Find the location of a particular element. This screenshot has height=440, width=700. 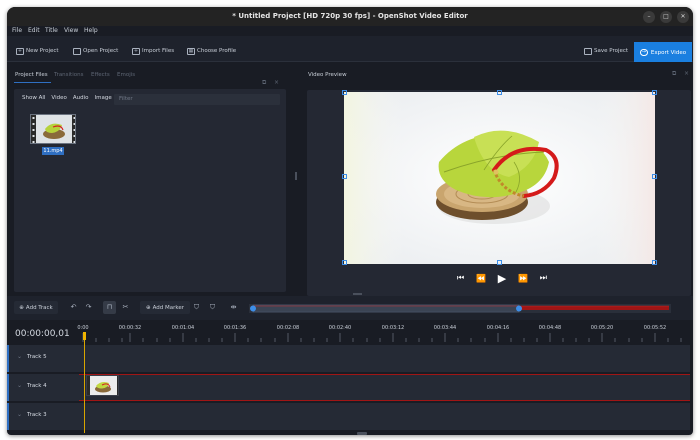

export-icon: → is located at coordinates (643, 52).